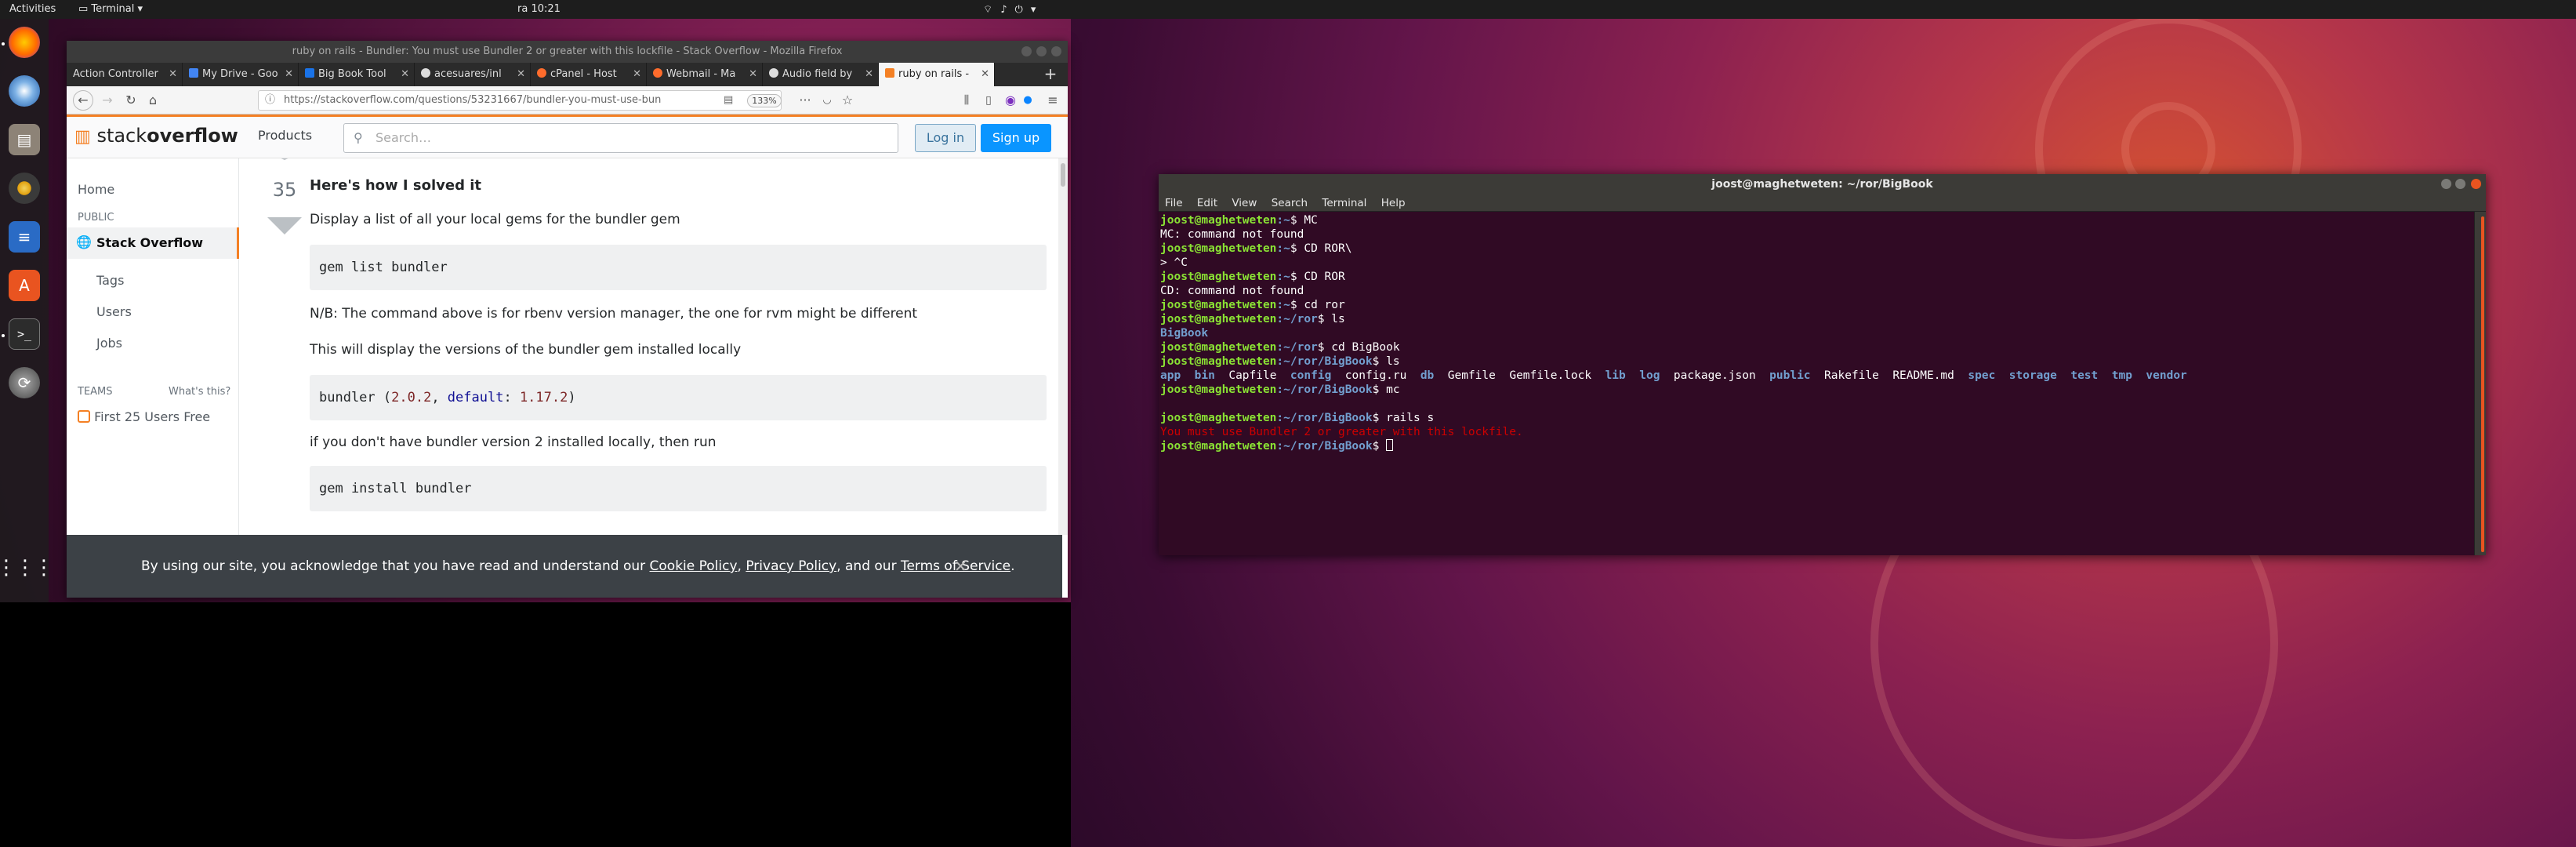 This screenshot has height=847, width=2576. Describe the element at coordinates (1290, 203) in the screenshot. I see `menu-search: Search` at that location.